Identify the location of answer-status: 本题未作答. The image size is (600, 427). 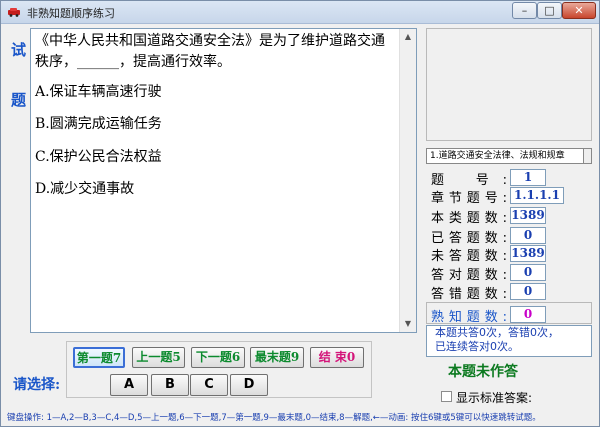
(483, 372).